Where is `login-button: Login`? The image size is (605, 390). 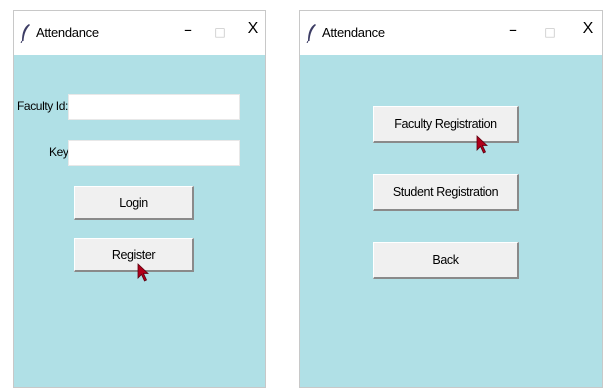
login-button: Login is located at coordinates (134, 203).